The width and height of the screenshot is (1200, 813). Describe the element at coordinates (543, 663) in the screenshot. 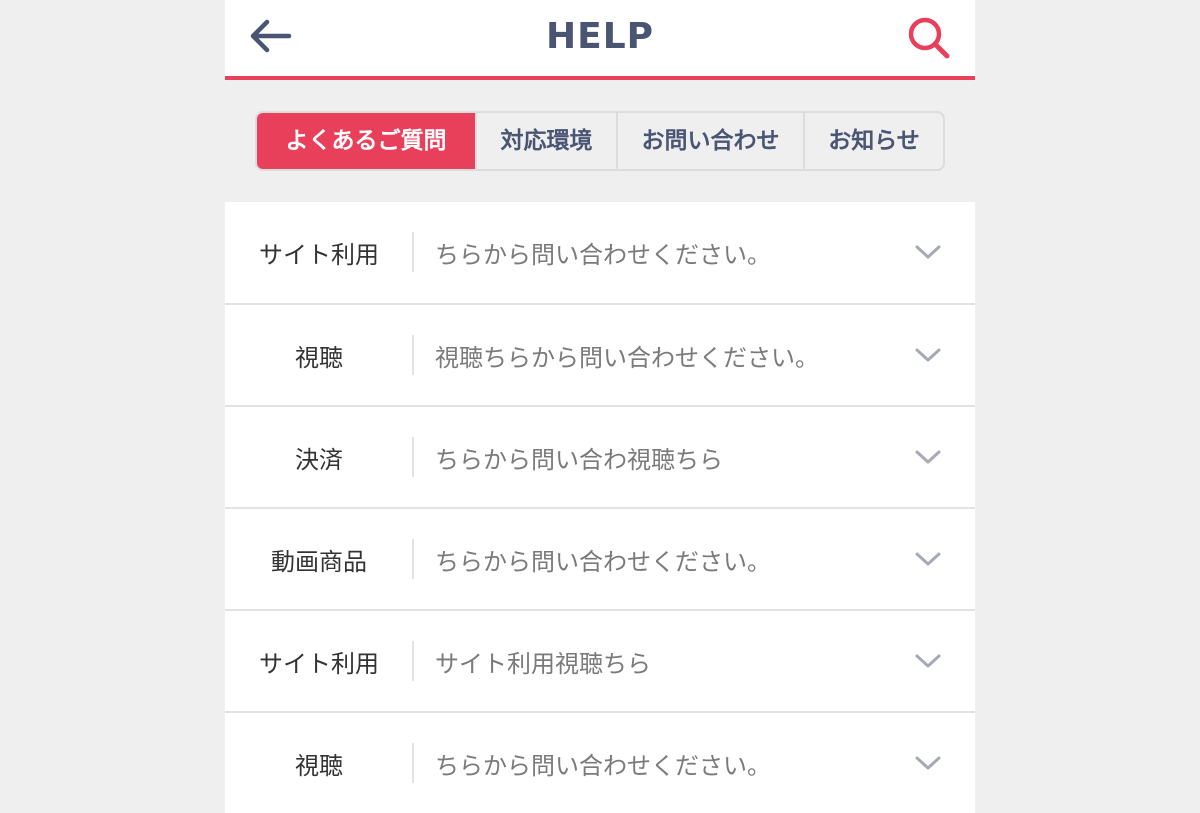

I see `faq-question: サイト利用視聴ちら` at that location.